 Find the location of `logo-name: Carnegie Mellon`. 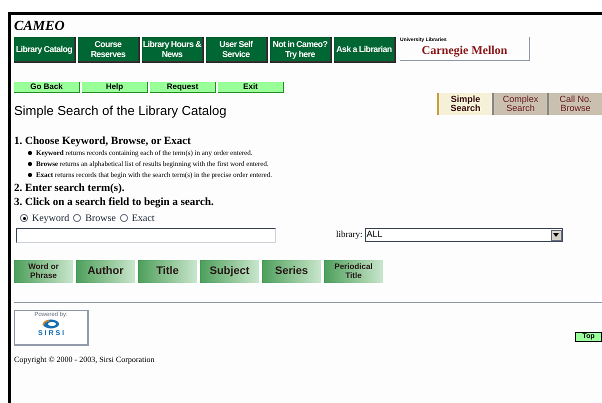

logo-name: Carnegie Mellon is located at coordinates (464, 50).